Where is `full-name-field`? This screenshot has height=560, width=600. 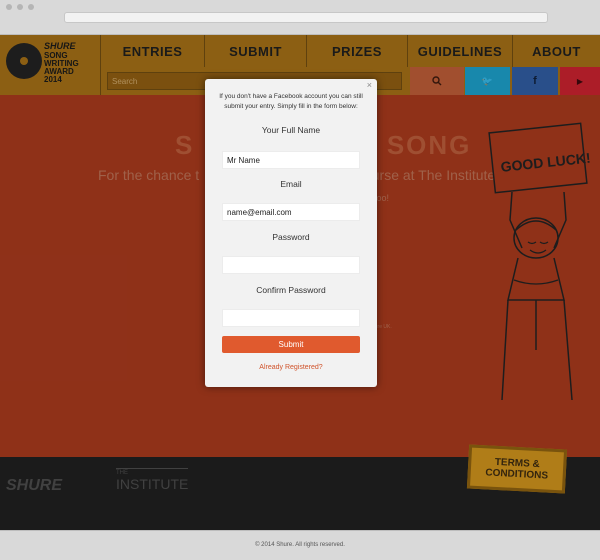 full-name-field is located at coordinates (291, 160).